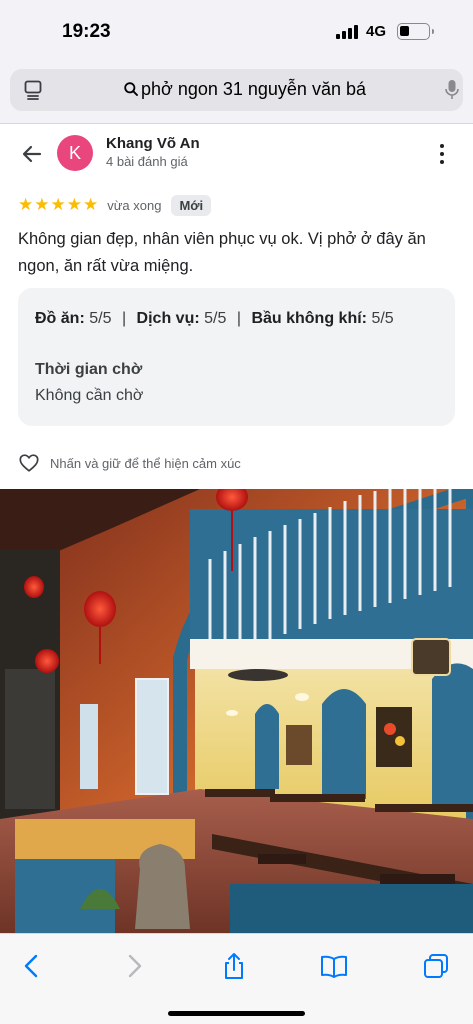 Image resolution: width=473 pixels, height=1024 pixels. Describe the element at coordinates (191, 205) in the screenshot. I see `new-badge: Mới` at that location.